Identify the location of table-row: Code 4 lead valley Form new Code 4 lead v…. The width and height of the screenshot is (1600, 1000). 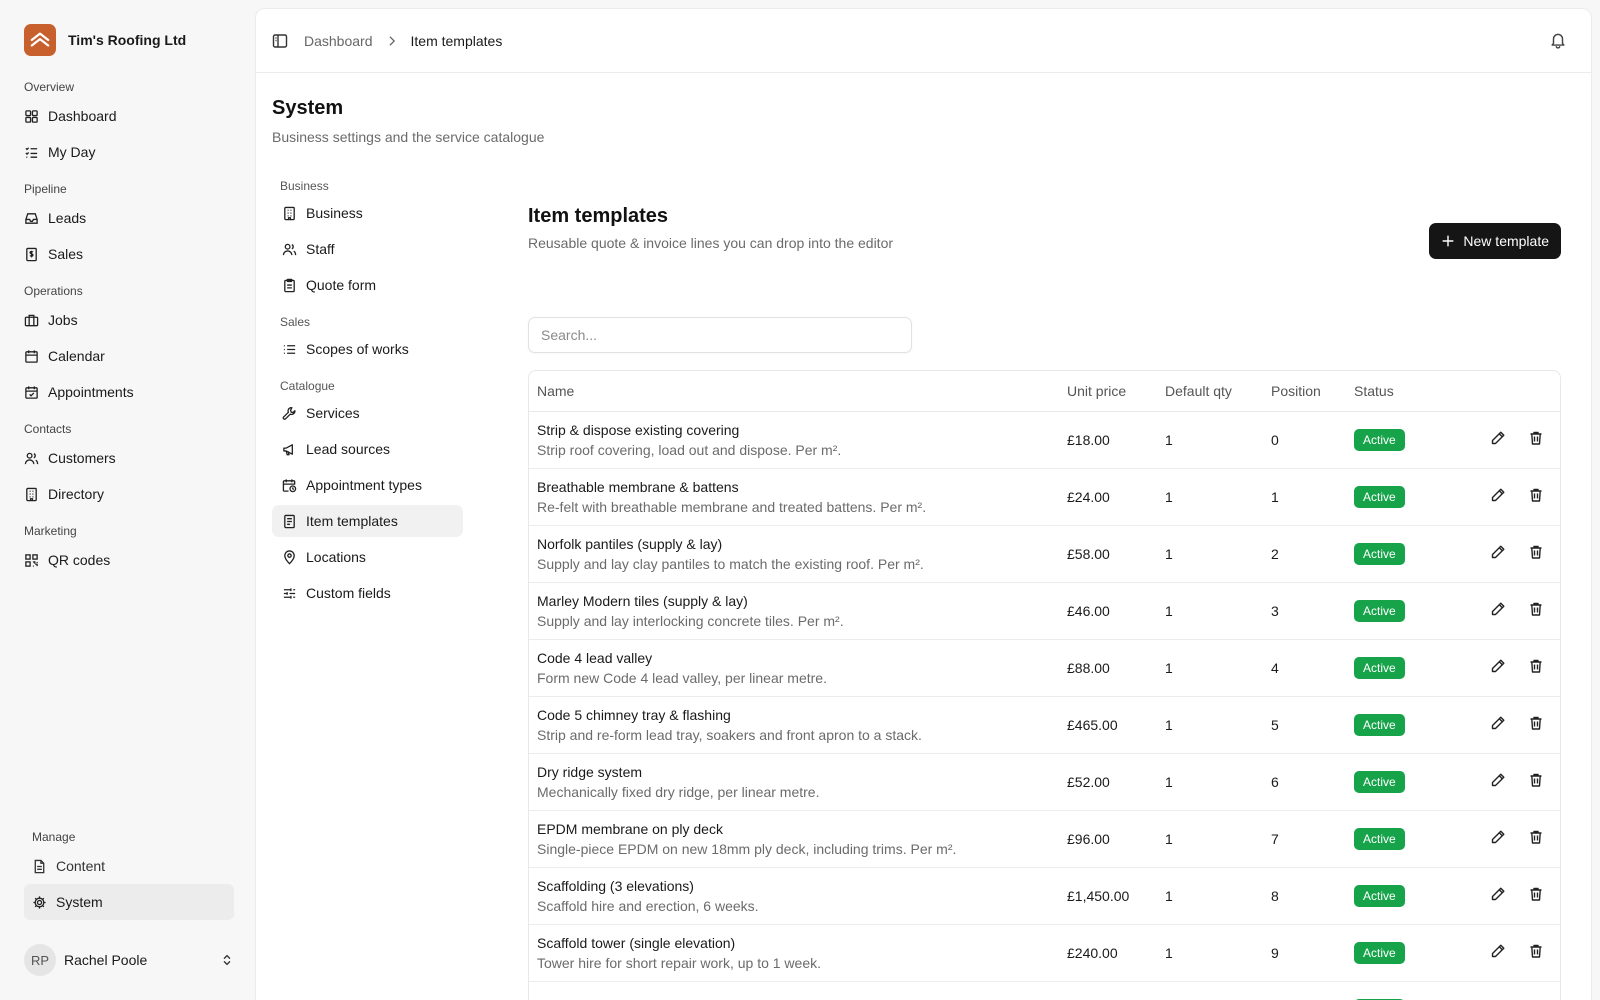
(1044, 668).